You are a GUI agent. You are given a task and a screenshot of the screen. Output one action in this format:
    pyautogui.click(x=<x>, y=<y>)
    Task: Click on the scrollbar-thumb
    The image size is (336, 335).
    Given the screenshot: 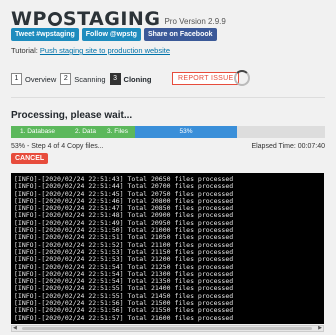 What is the action you would take?
    pyautogui.click(x=167, y=328)
    